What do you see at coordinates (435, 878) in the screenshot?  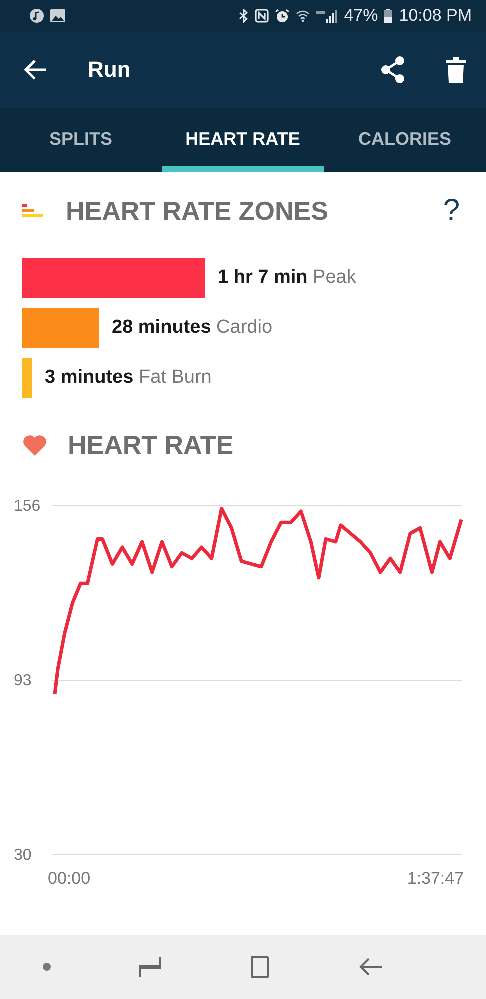 I see `x-tick-label: 1:37:47` at bounding box center [435, 878].